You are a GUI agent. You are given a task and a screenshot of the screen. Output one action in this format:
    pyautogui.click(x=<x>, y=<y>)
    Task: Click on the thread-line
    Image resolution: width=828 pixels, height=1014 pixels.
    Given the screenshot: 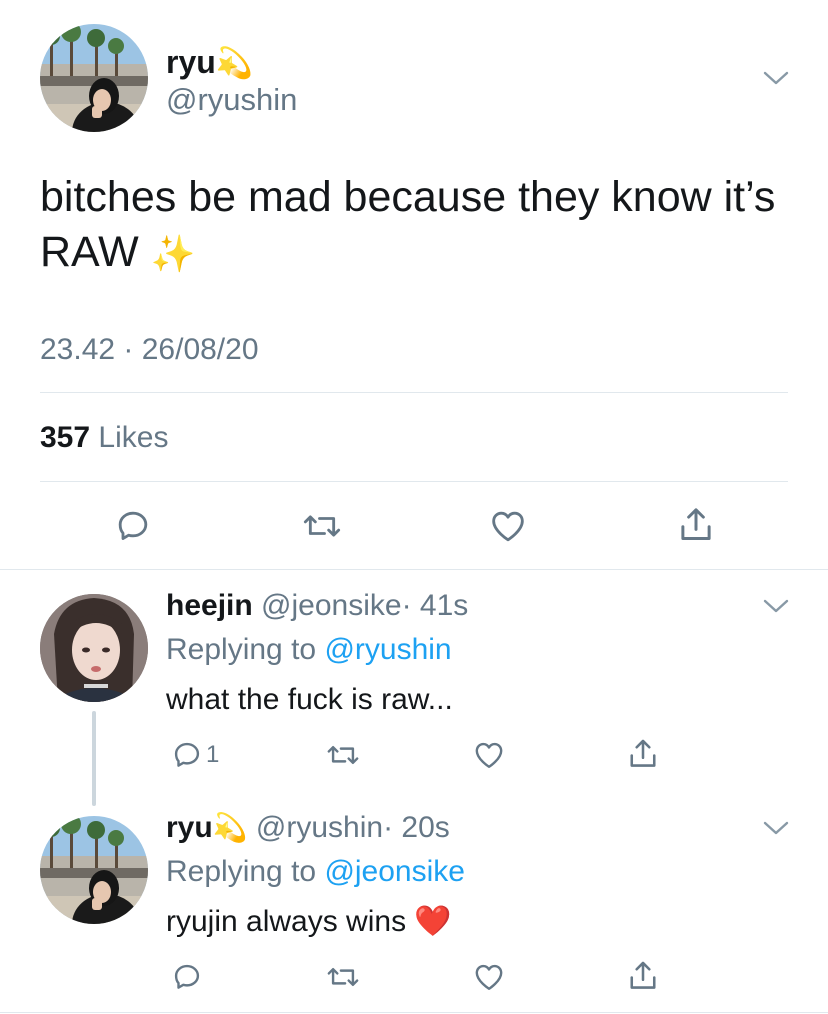 What is the action you would take?
    pyautogui.click(x=94, y=758)
    